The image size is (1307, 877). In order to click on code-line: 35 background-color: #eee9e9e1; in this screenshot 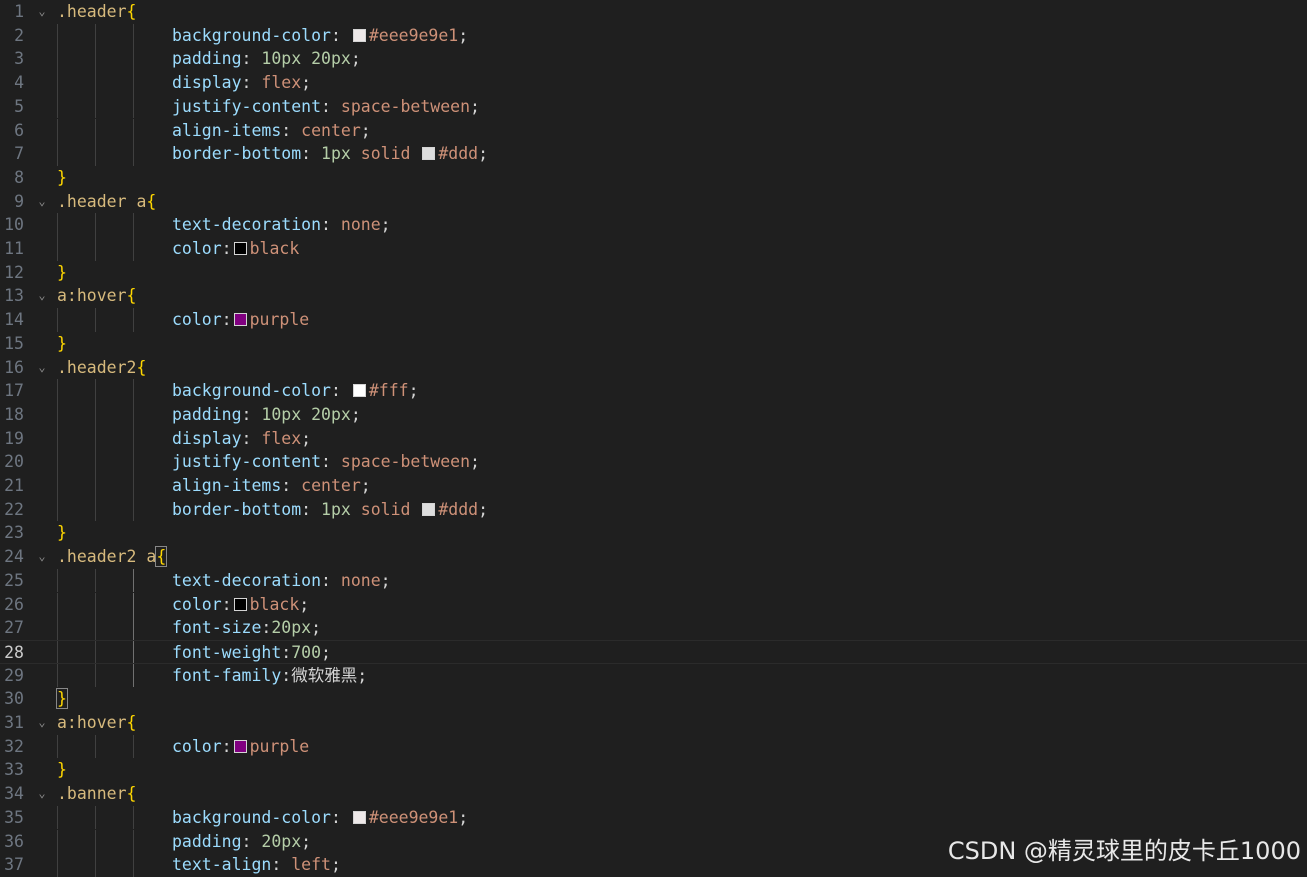, I will do `click(653, 817)`.